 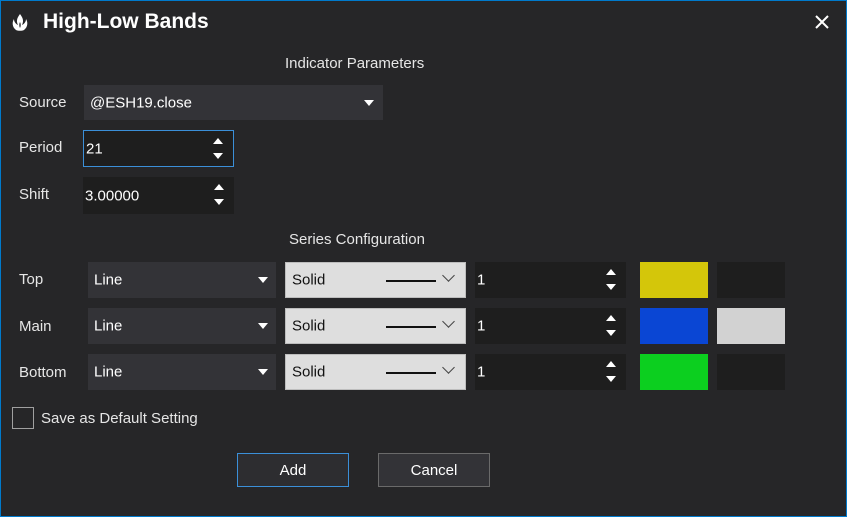 I want to click on add-button: Add, so click(x=293, y=470).